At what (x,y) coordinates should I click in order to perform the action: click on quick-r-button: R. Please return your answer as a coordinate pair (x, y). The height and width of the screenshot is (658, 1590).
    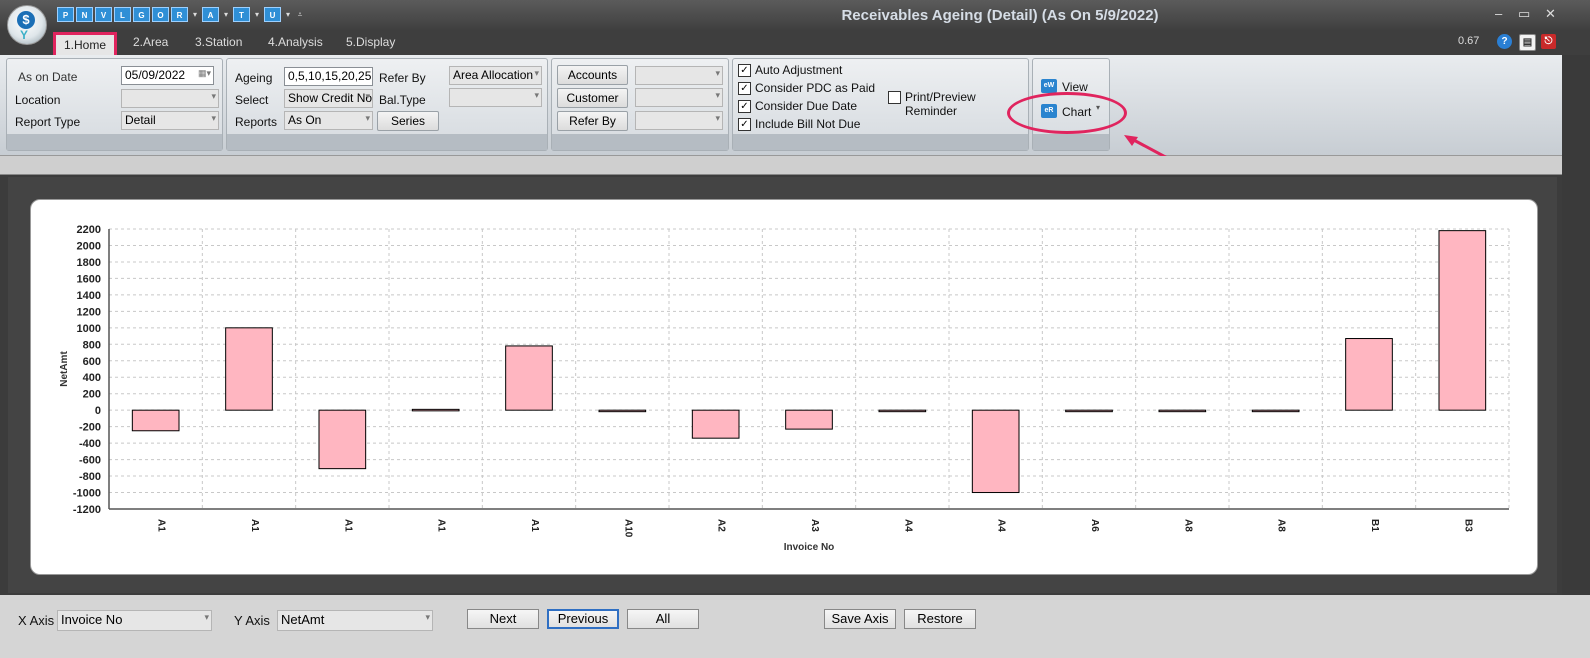
    Looking at the image, I should click on (179, 14).